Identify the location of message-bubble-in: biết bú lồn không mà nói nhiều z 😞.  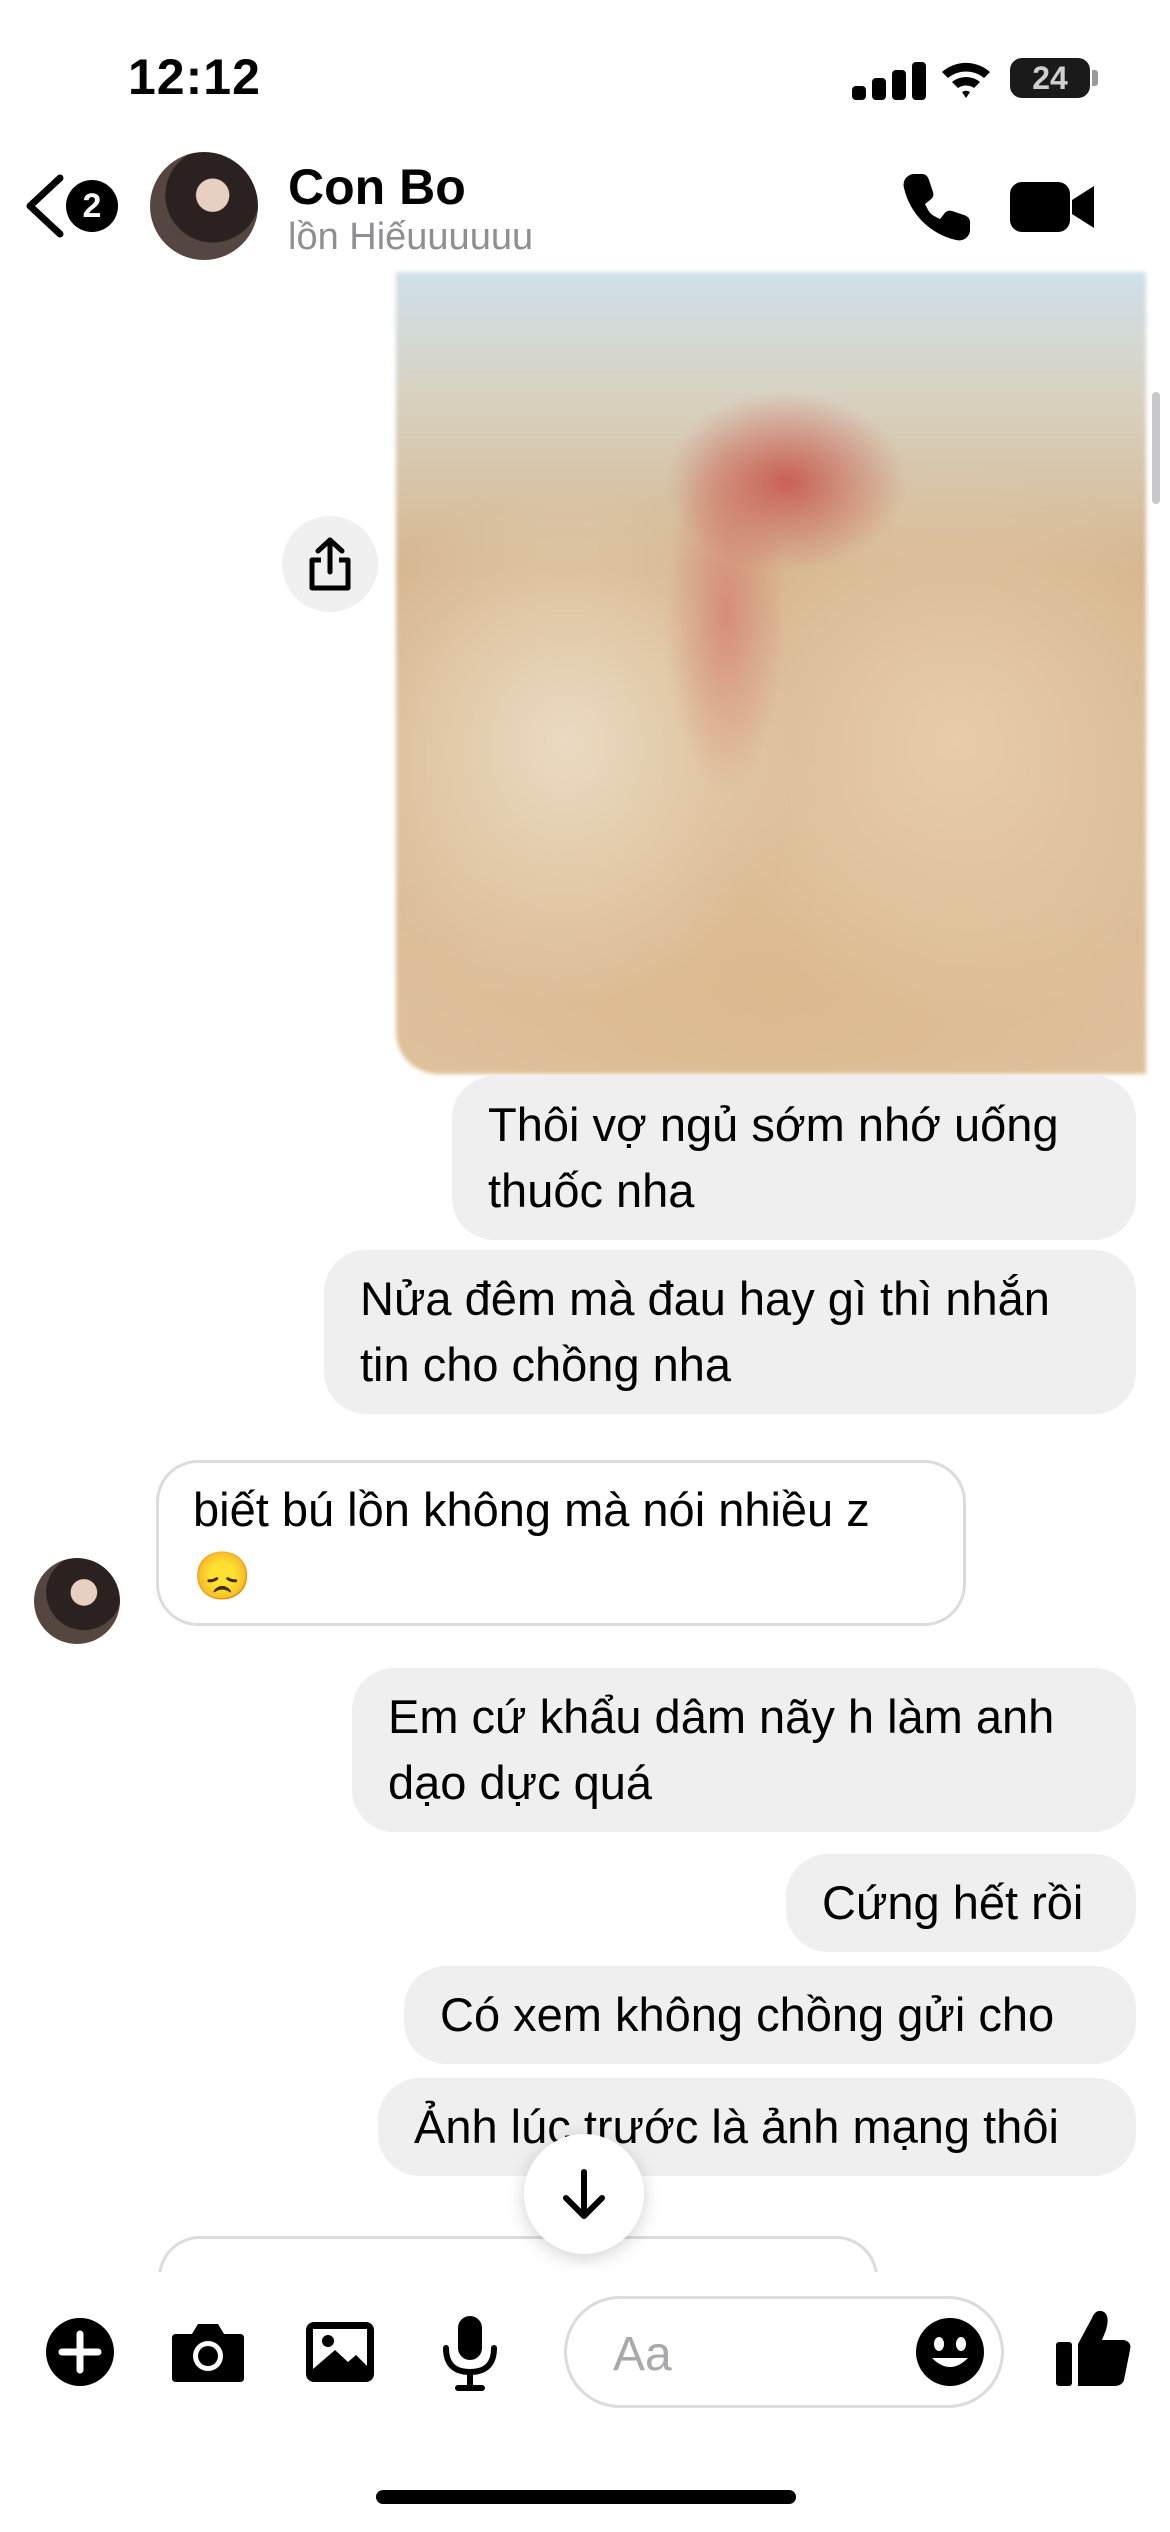
(561, 1543).